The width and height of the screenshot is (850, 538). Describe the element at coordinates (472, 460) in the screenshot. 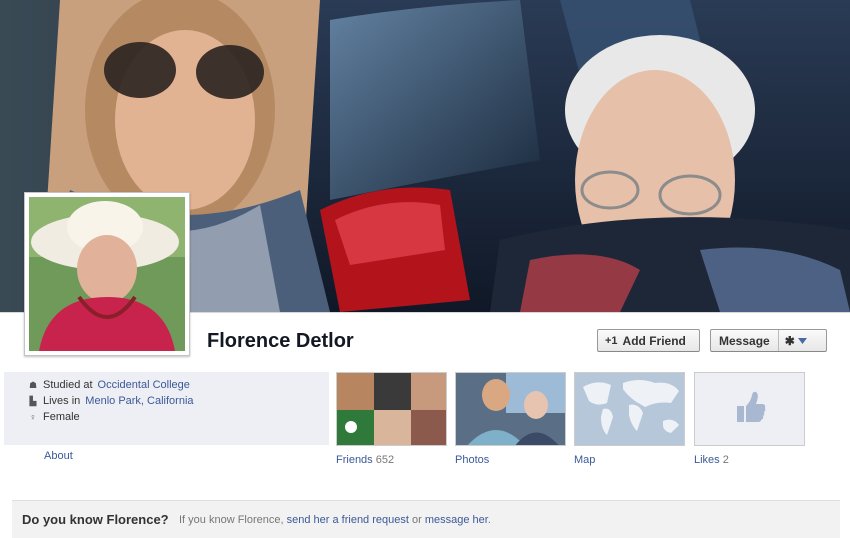

I see `photos-label: Photos` at that location.